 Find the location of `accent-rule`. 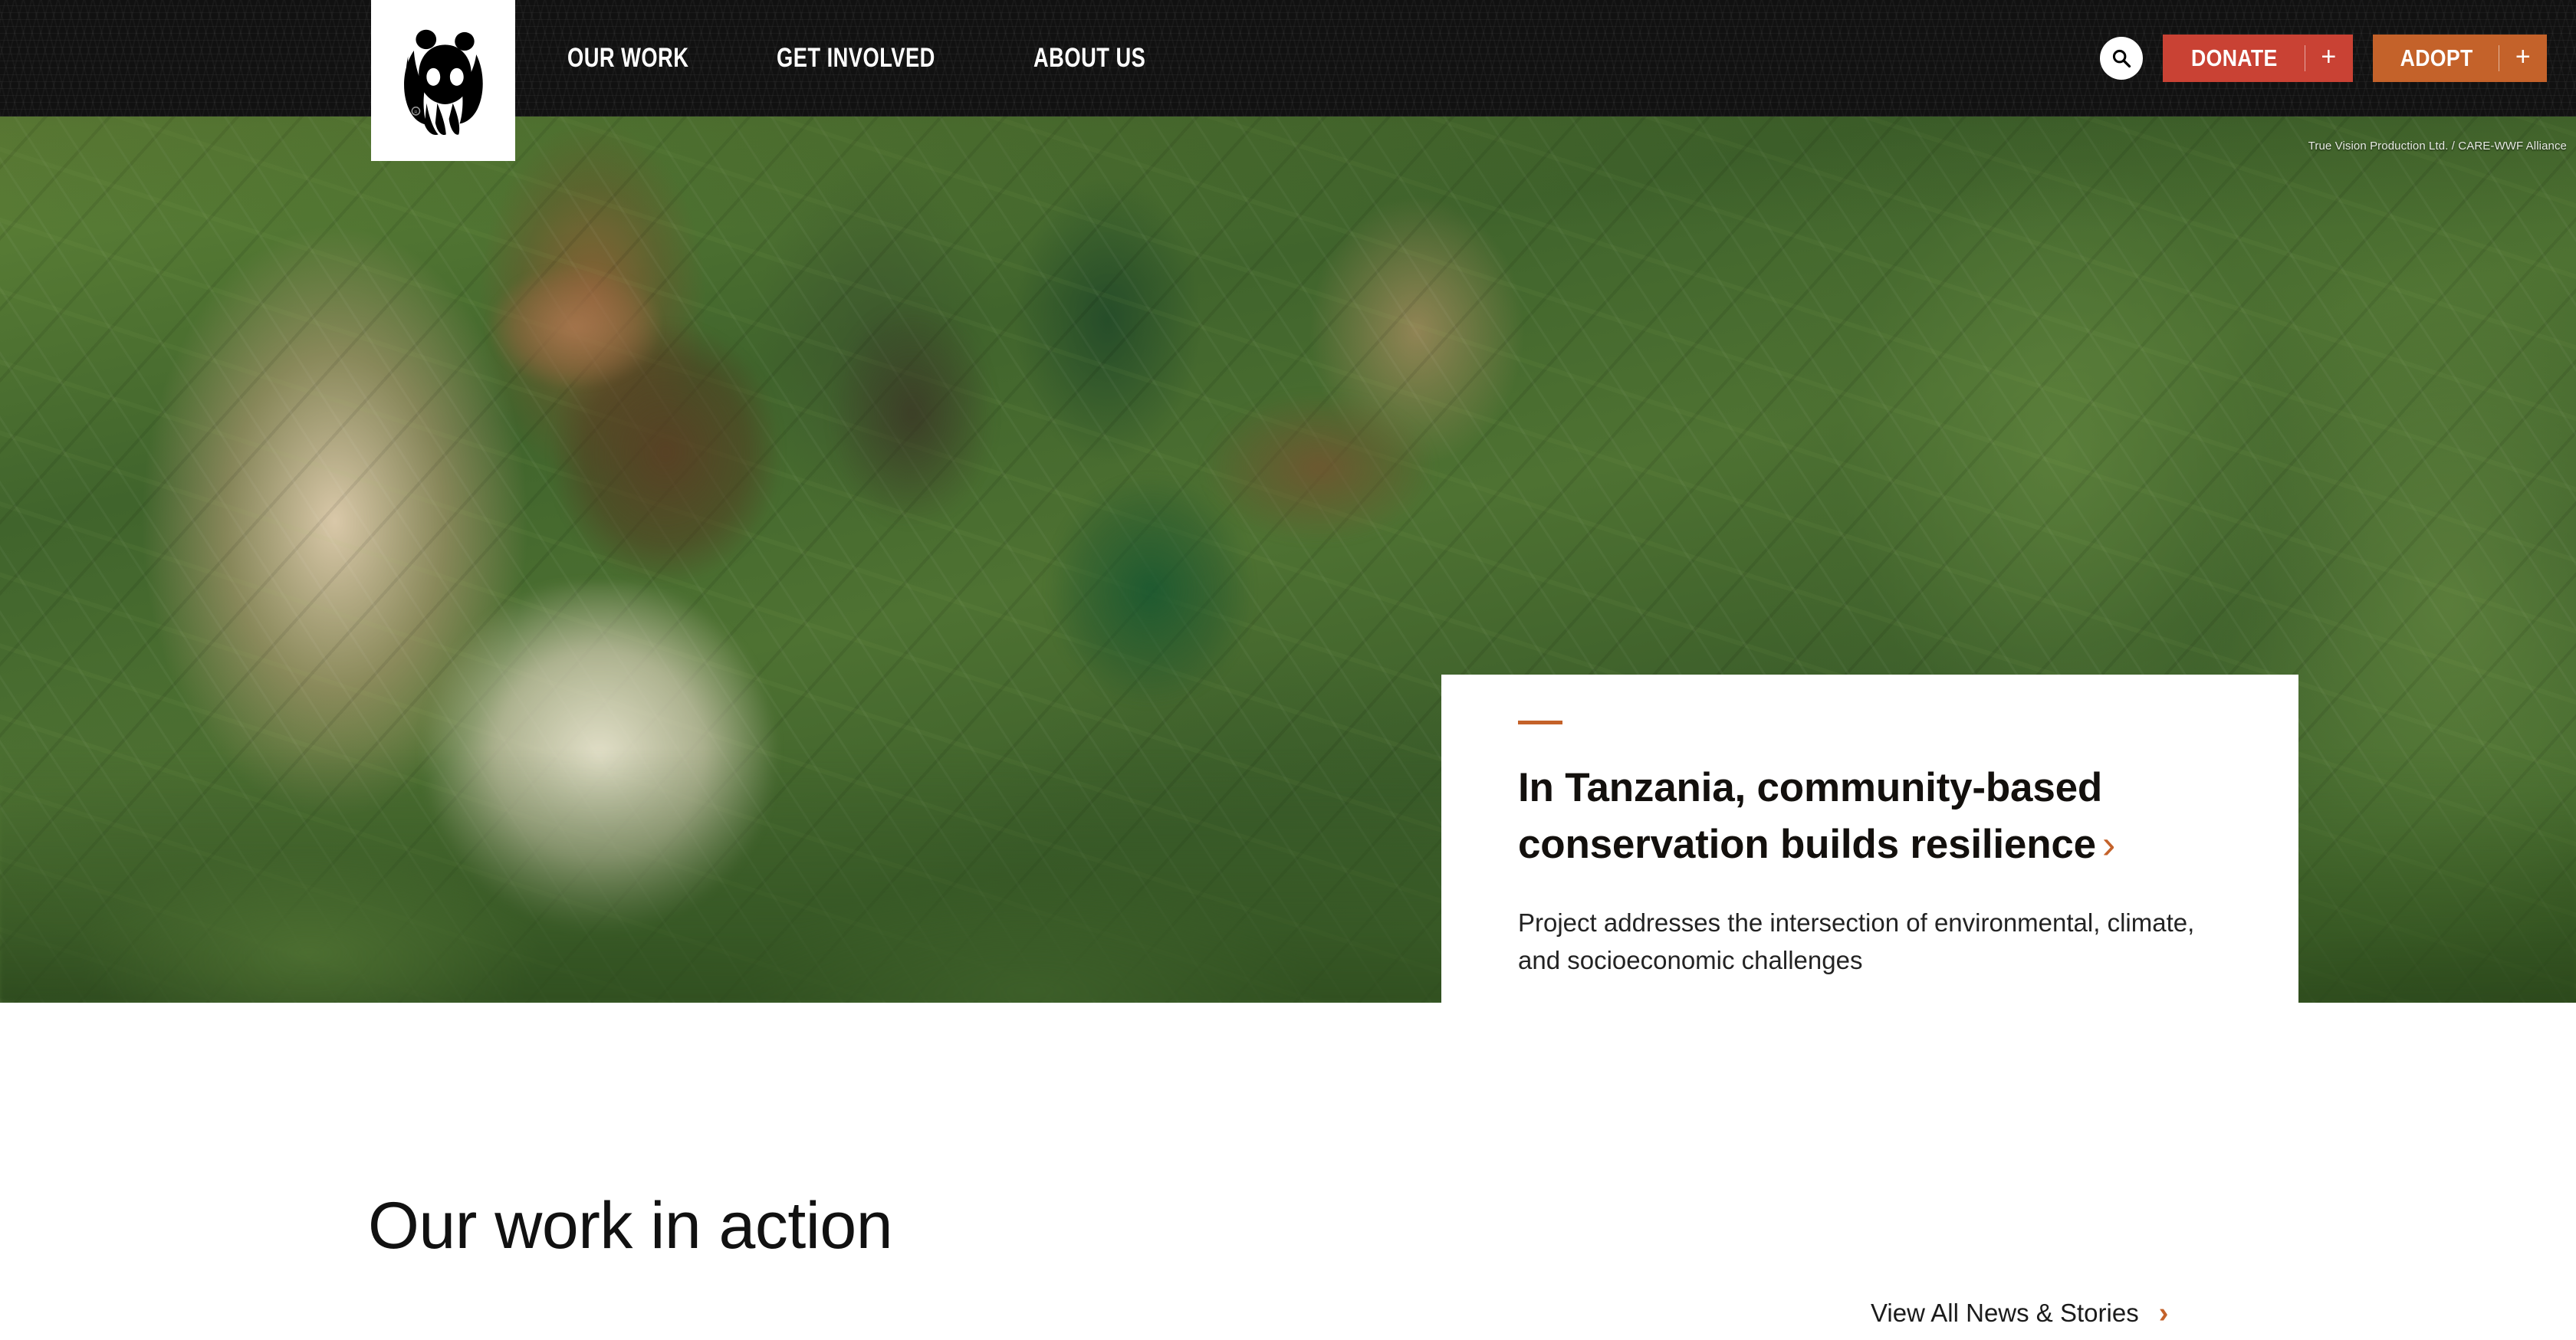

accent-rule is located at coordinates (1540, 722).